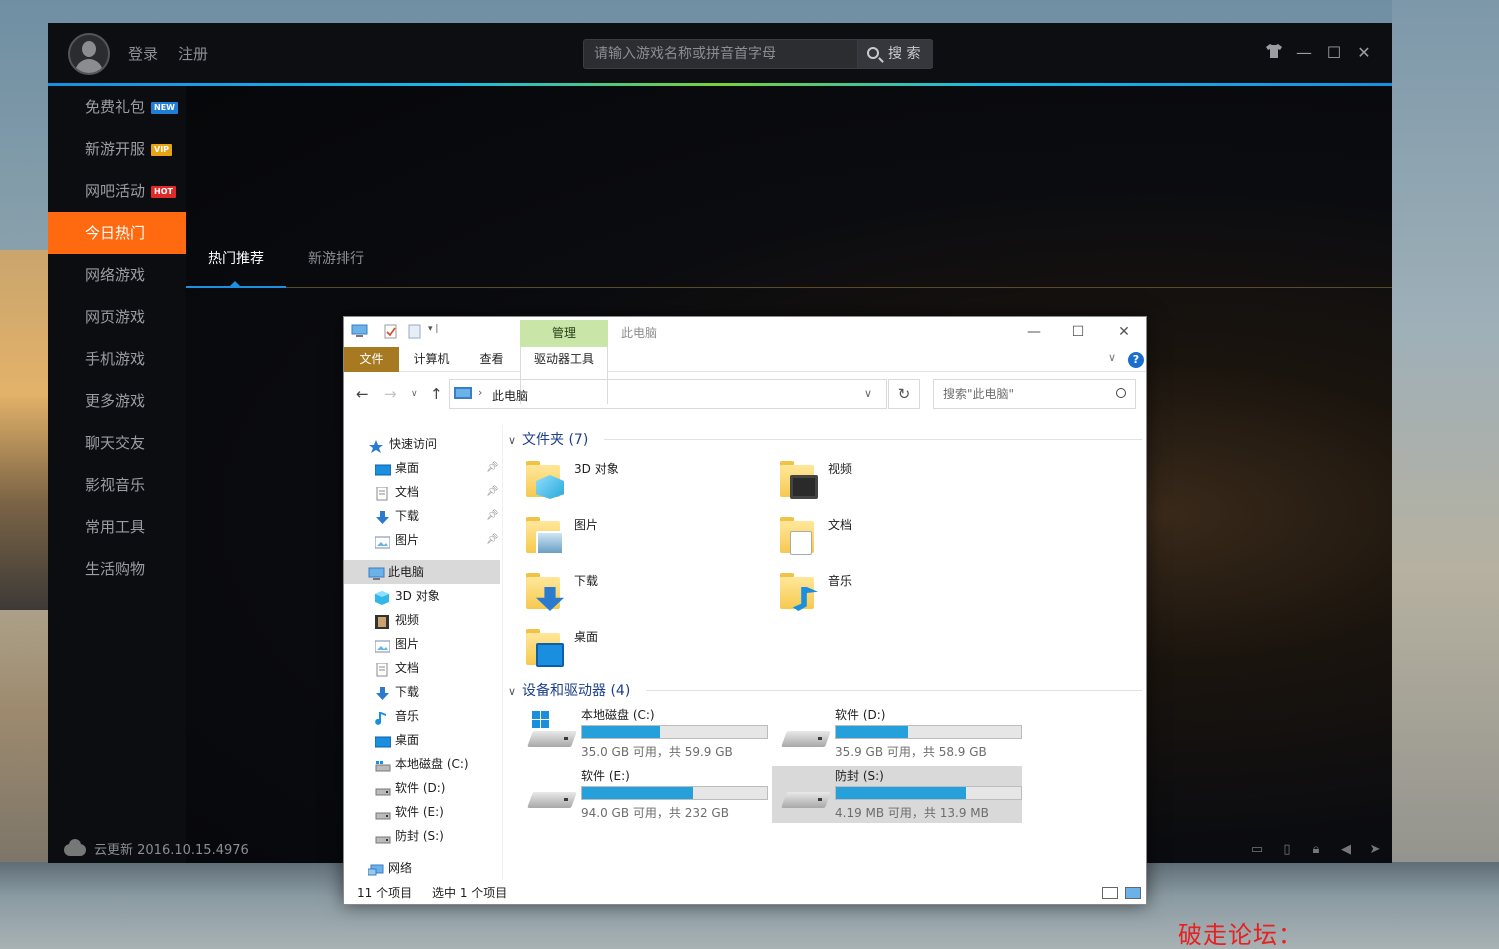 The height and width of the screenshot is (949, 1499). I want to click on folder-label: 音乐, so click(840, 581).